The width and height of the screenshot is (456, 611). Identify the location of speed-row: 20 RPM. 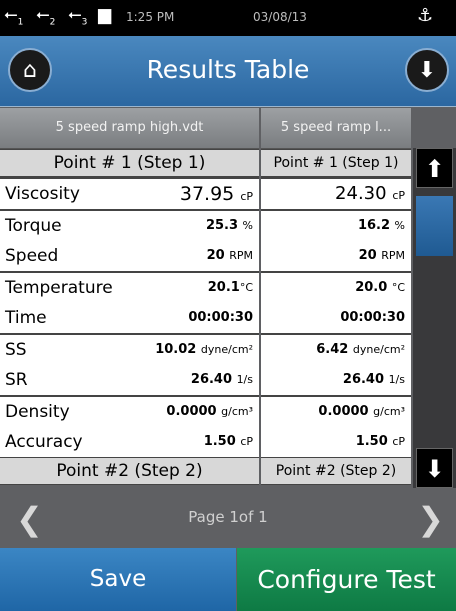
(381, 255).